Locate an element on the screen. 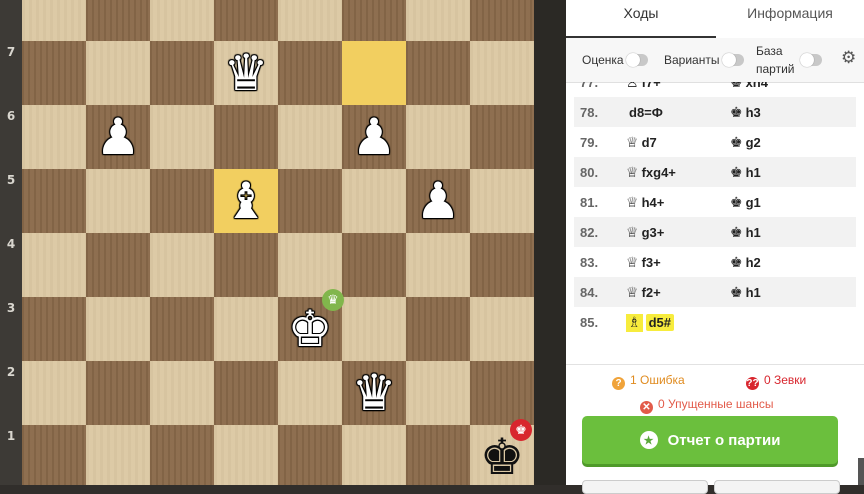  square-e2 is located at coordinates (310, 393).